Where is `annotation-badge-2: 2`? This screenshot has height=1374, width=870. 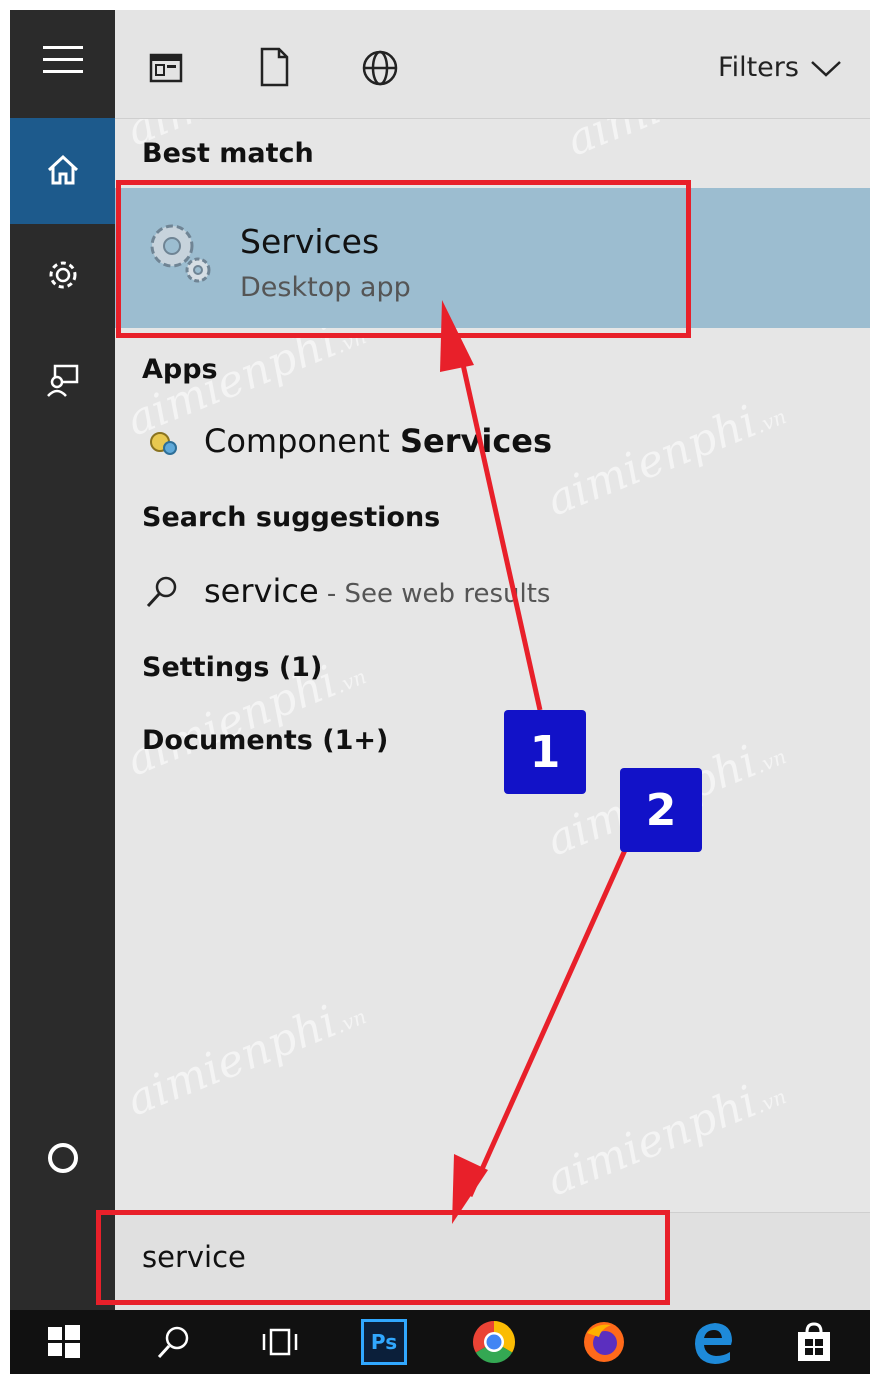 annotation-badge-2: 2 is located at coordinates (661, 810).